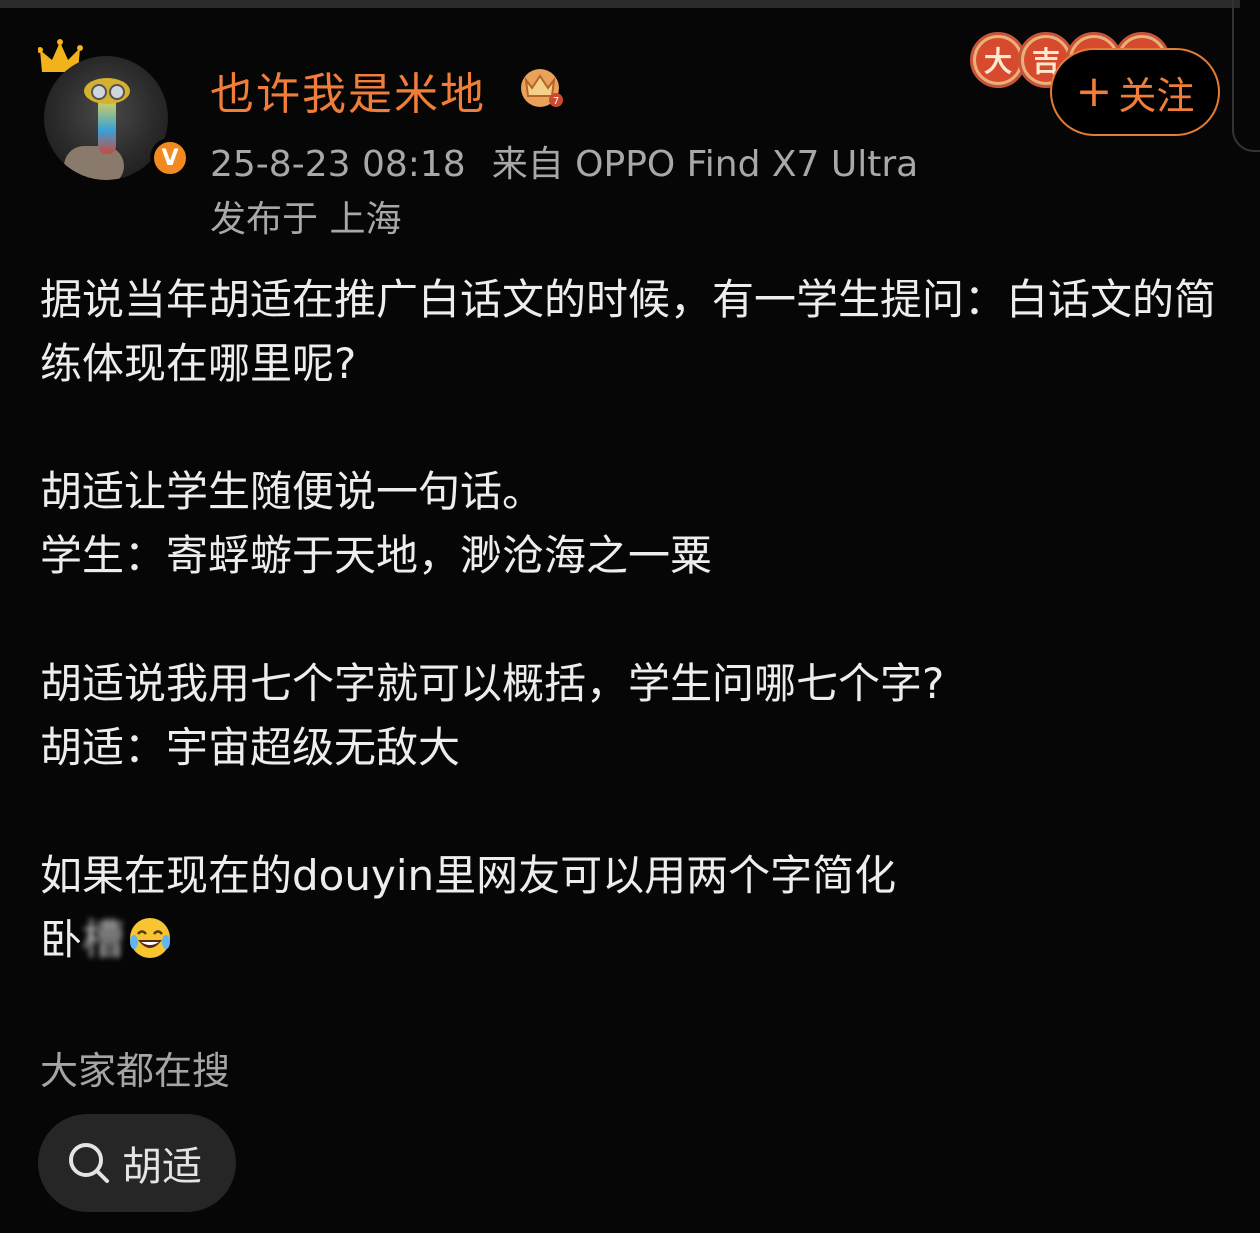 The height and width of the screenshot is (1233, 1260). What do you see at coordinates (306, 219) in the screenshot?
I see `post-location: 发布于 上海` at bounding box center [306, 219].